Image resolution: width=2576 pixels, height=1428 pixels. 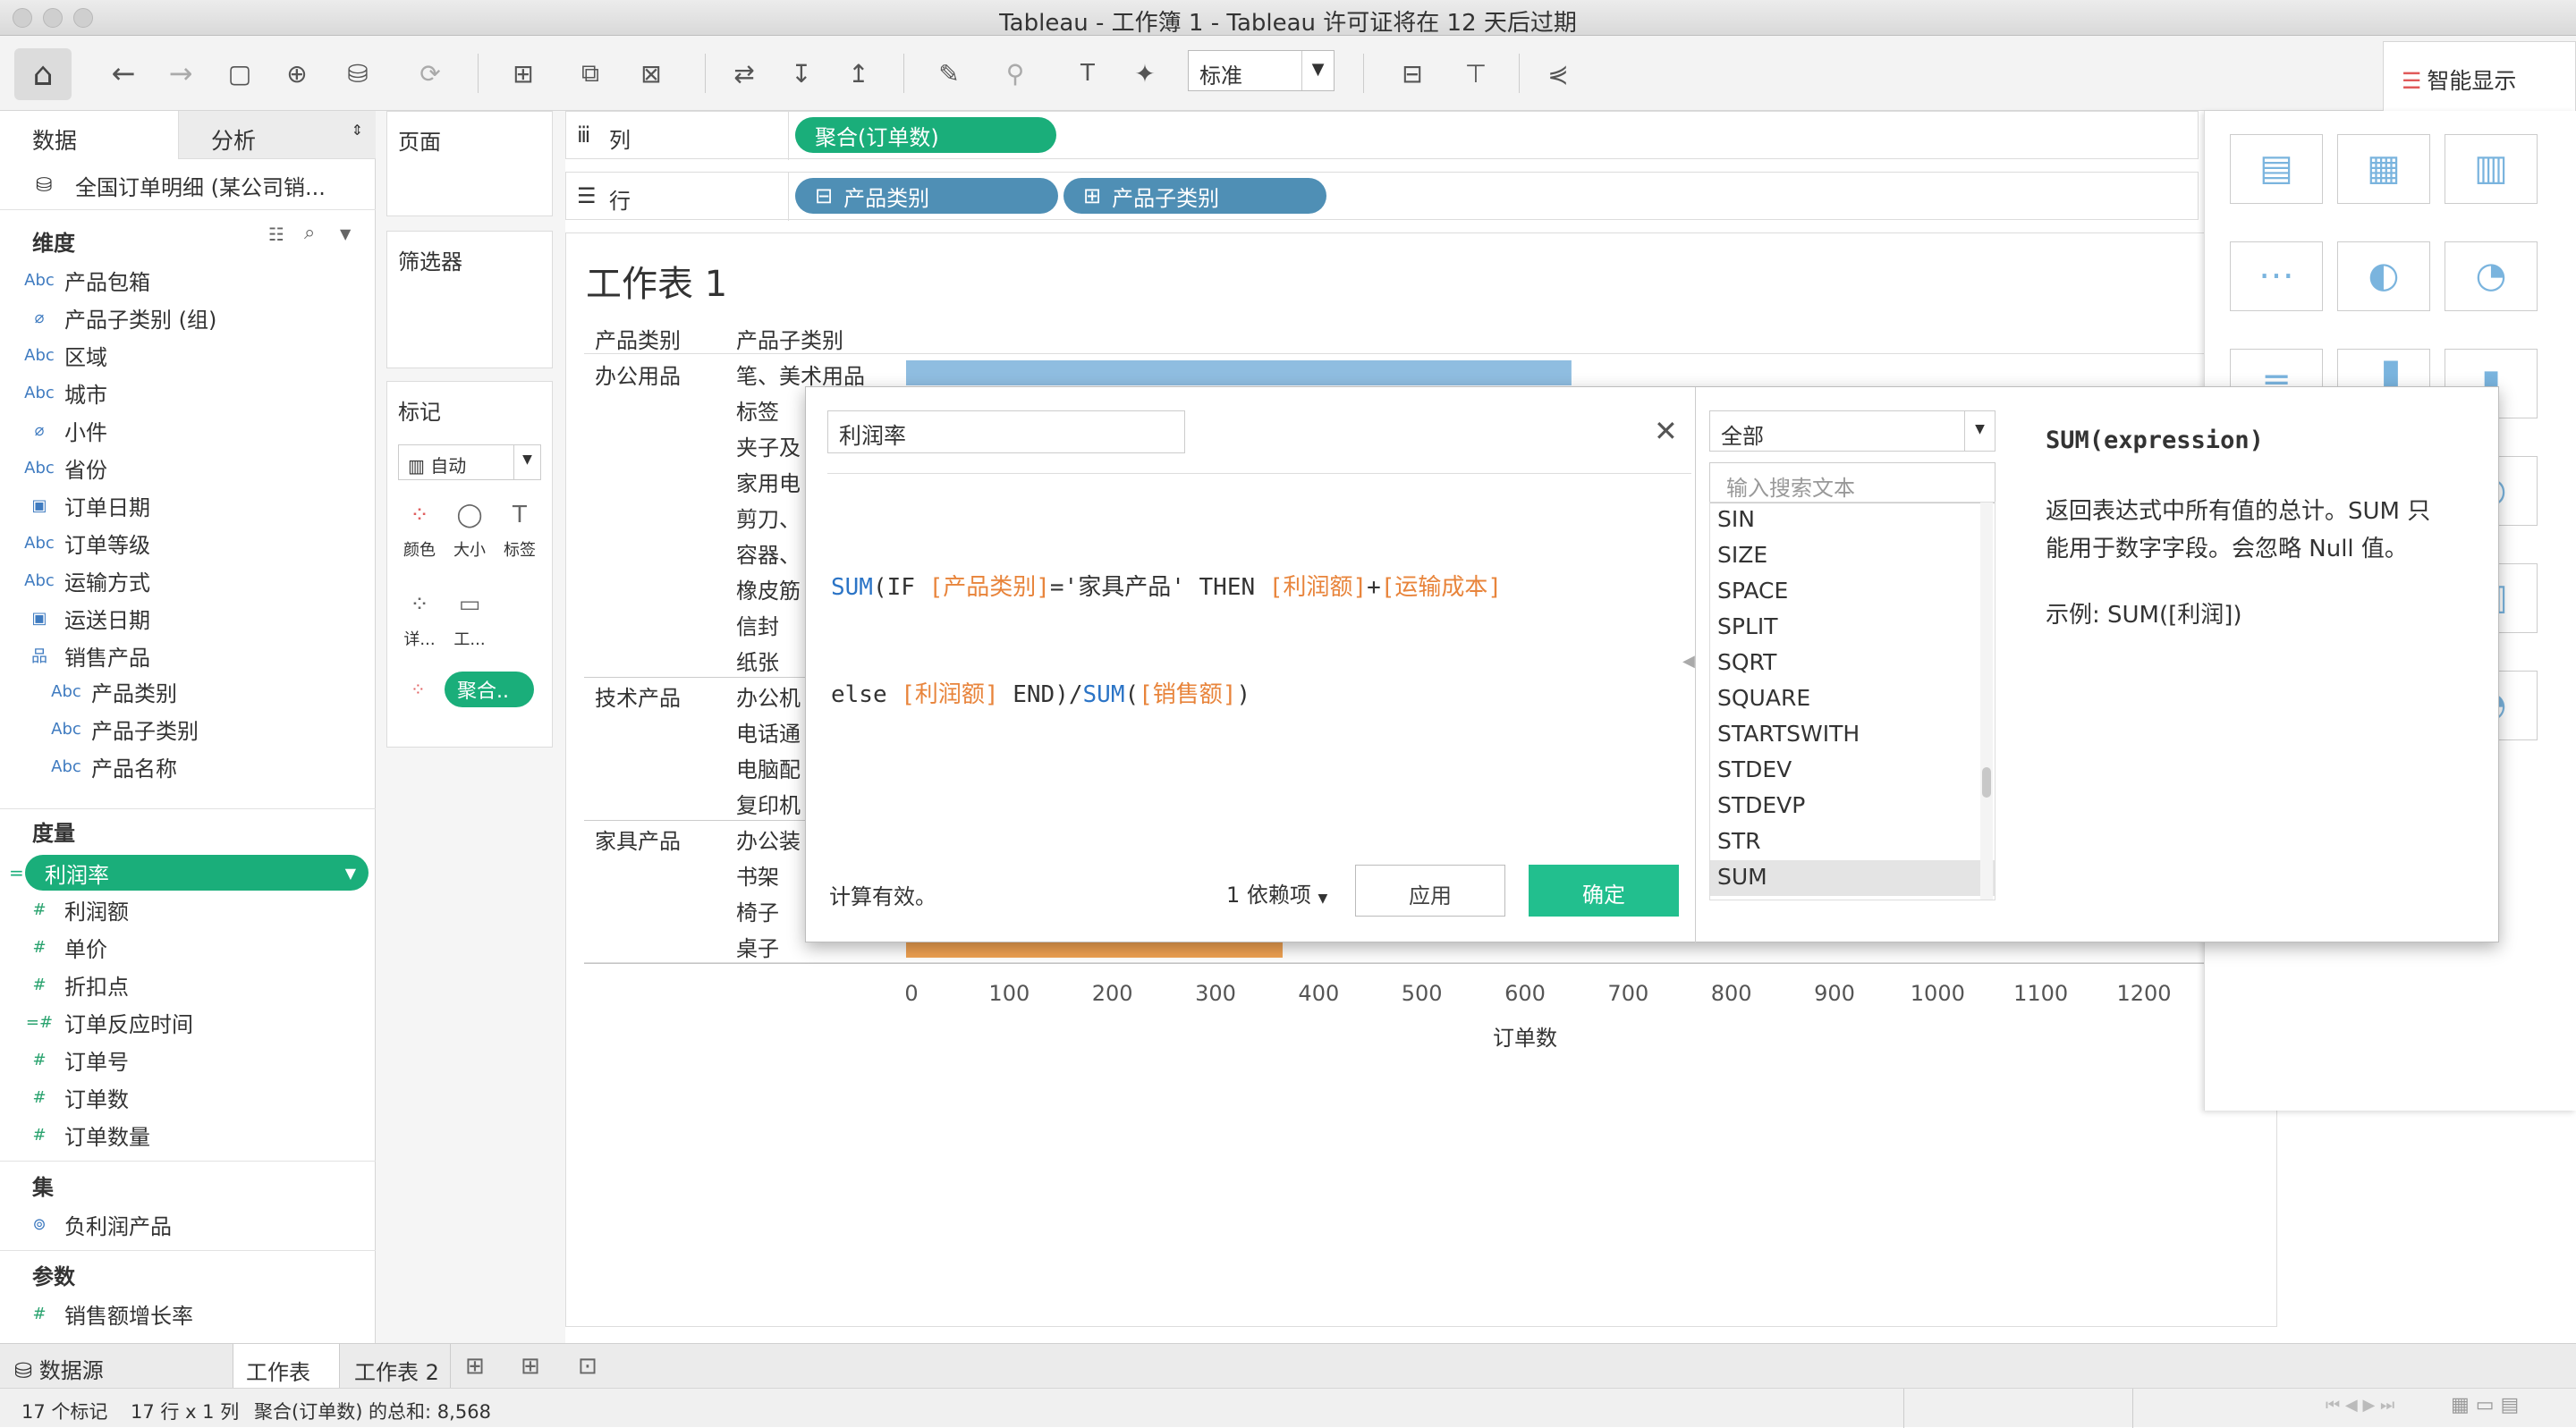 I want to click on group-icon: ⚲, so click(x=1015, y=73).